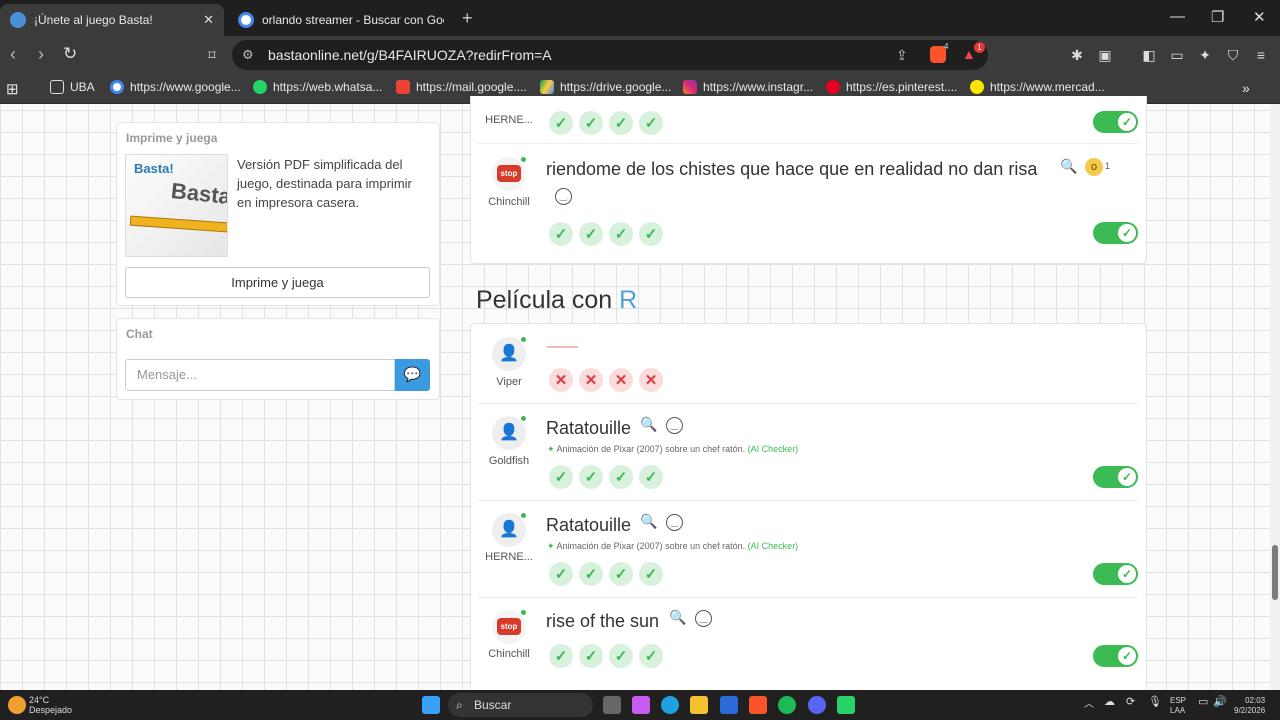 This screenshot has width=1280, height=720. I want to click on extensions-icon: ✱, so click(1077, 55).